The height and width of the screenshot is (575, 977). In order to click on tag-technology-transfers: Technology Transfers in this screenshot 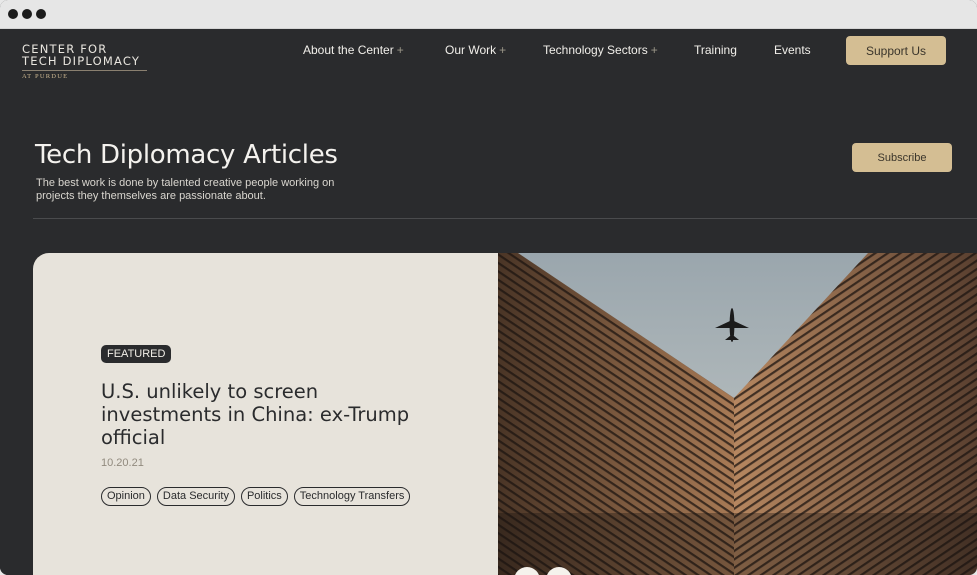, I will do `click(352, 496)`.